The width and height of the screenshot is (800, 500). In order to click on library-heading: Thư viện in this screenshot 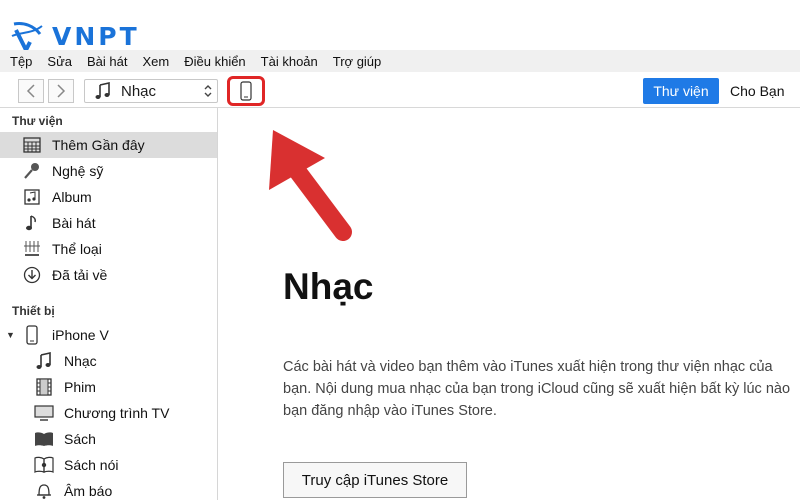, I will do `click(37, 121)`.